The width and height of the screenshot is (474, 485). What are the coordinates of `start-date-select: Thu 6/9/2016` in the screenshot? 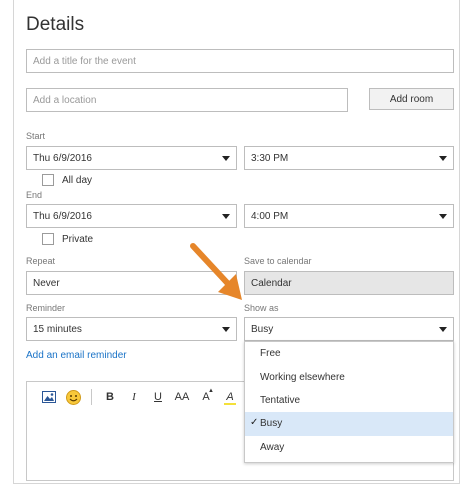 It's located at (131, 158).